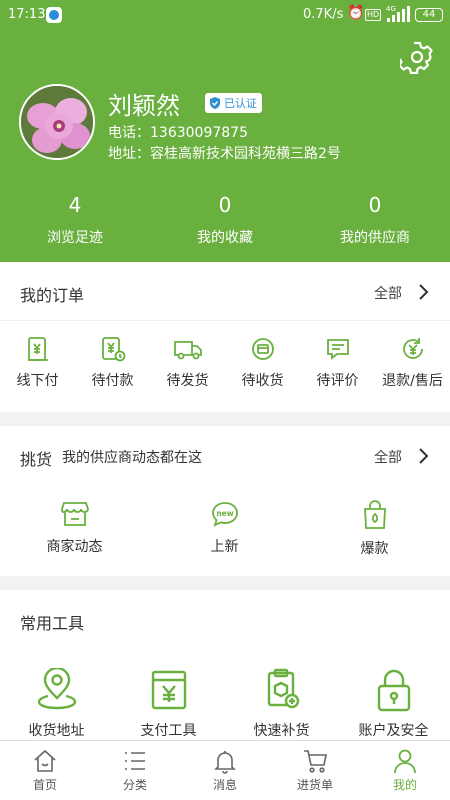  I want to click on sourcing-title: 挑货, so click(36, 459).